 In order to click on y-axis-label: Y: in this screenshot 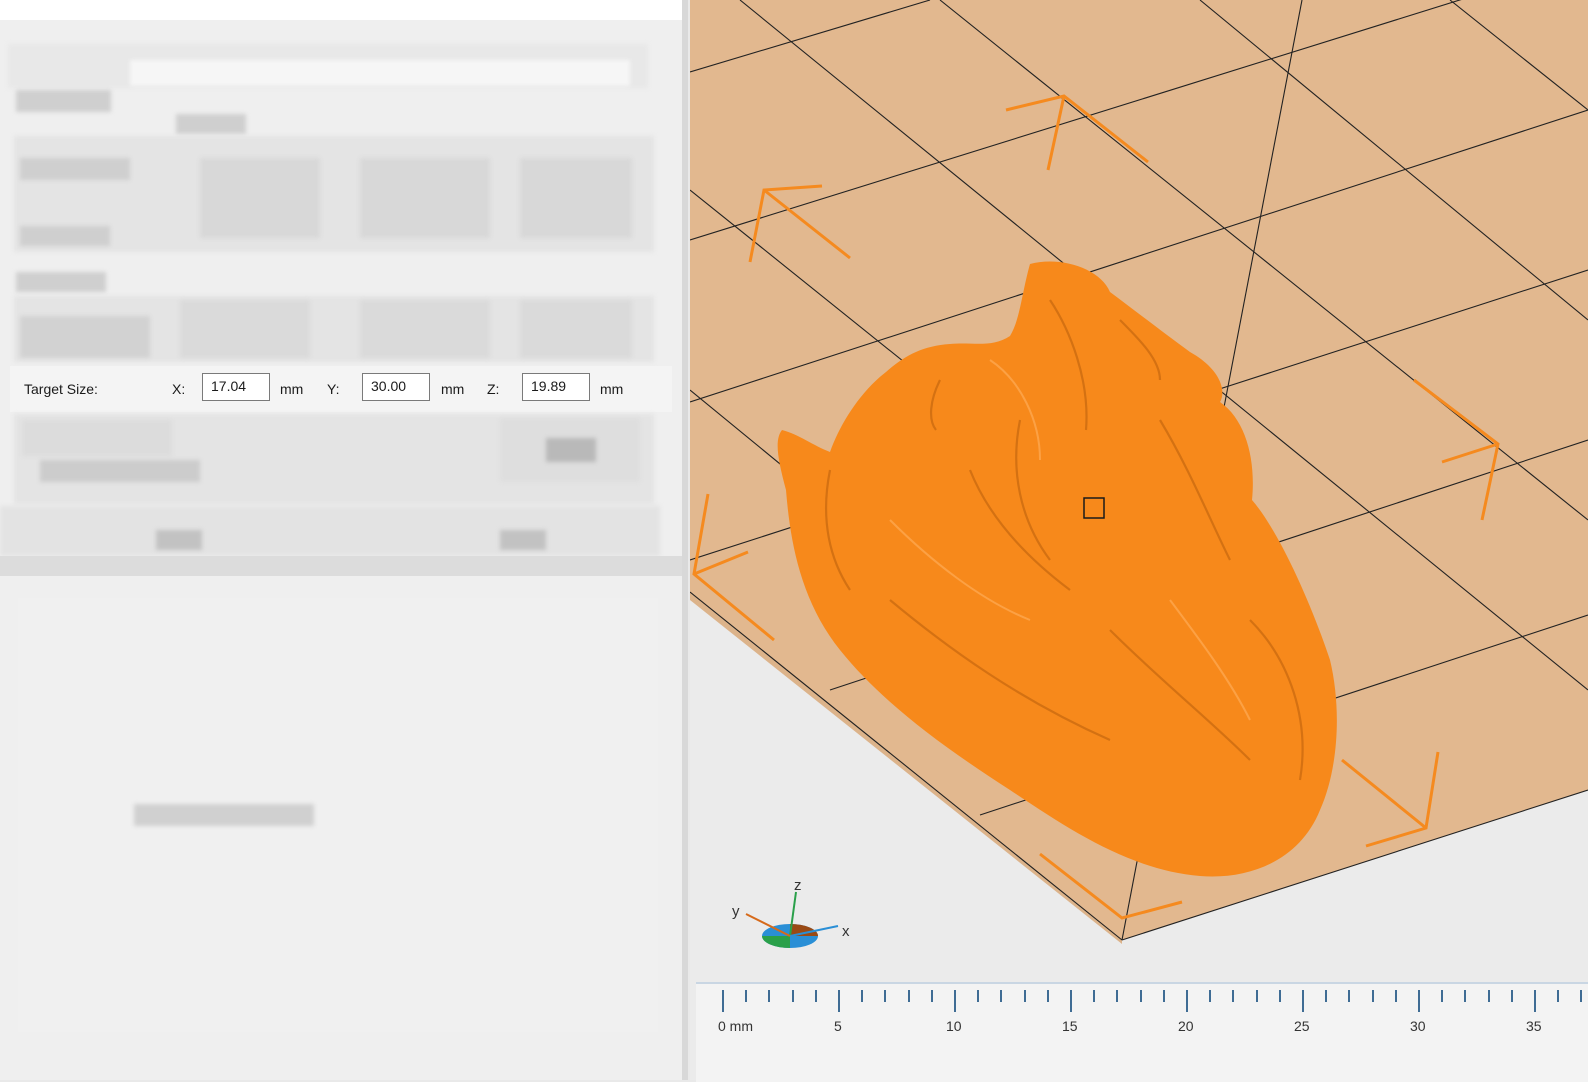, I will do `click(333, 389)`.